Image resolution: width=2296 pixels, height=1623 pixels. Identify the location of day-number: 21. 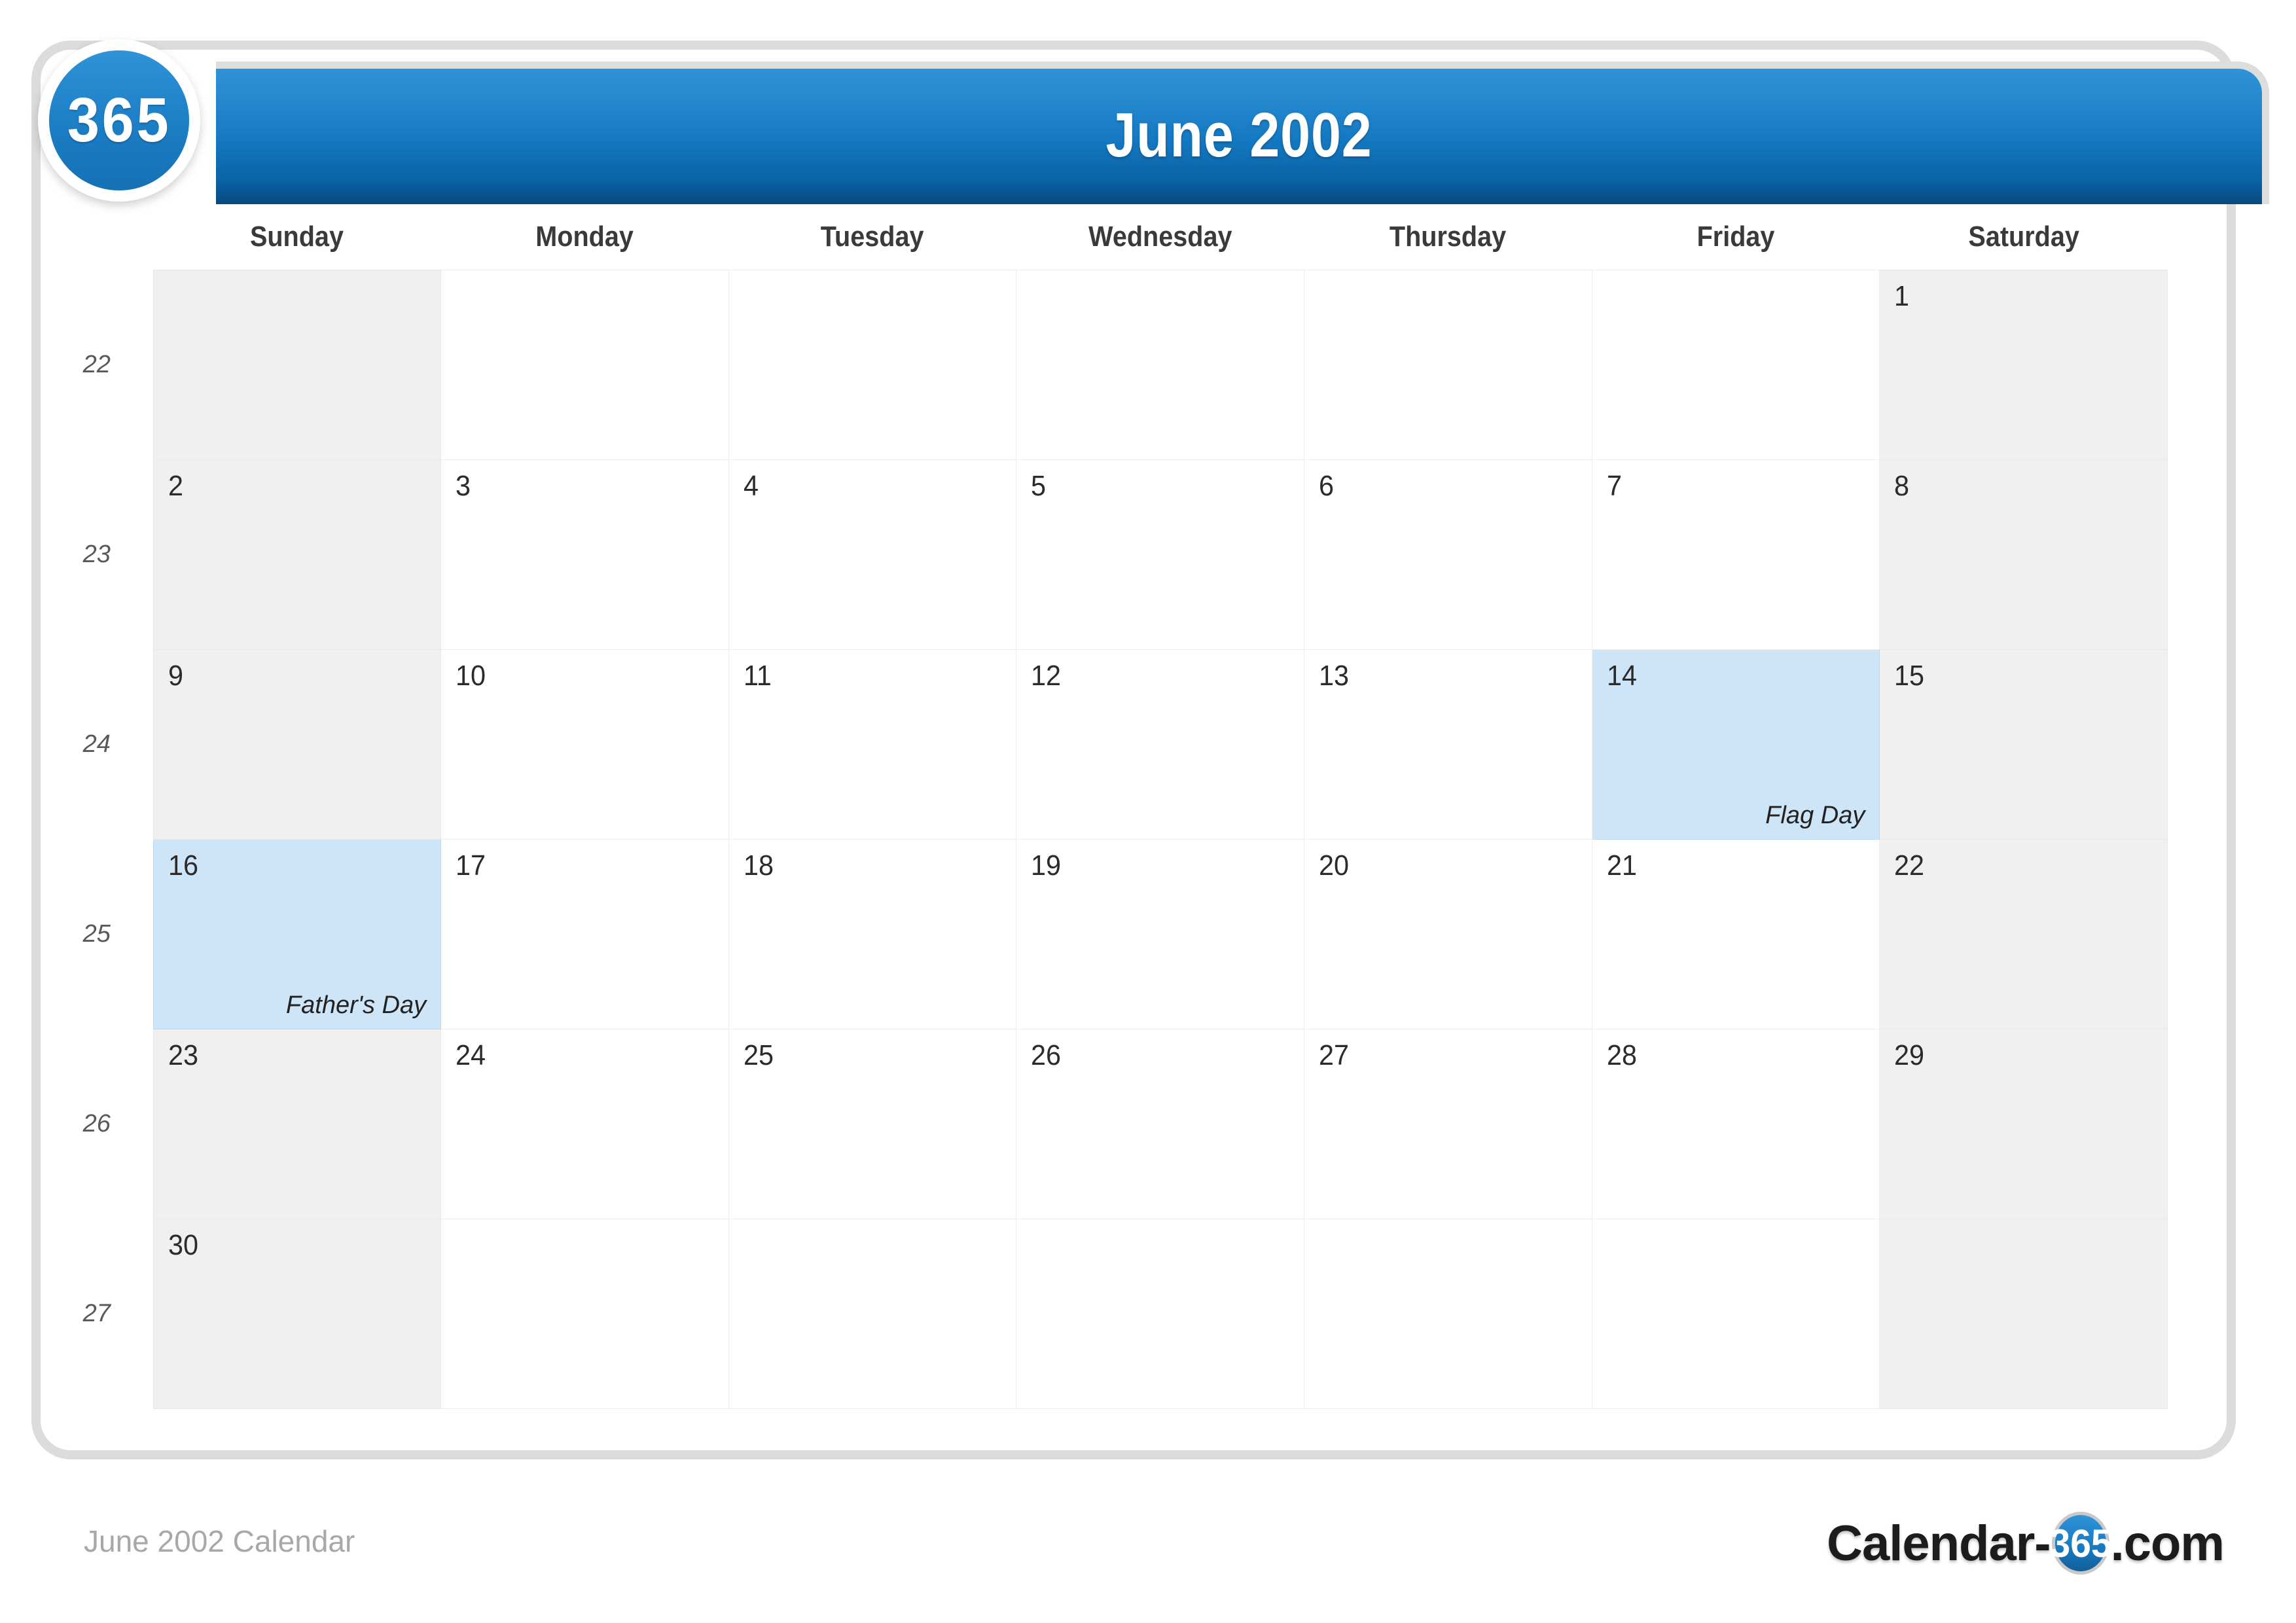
(1621, 865).